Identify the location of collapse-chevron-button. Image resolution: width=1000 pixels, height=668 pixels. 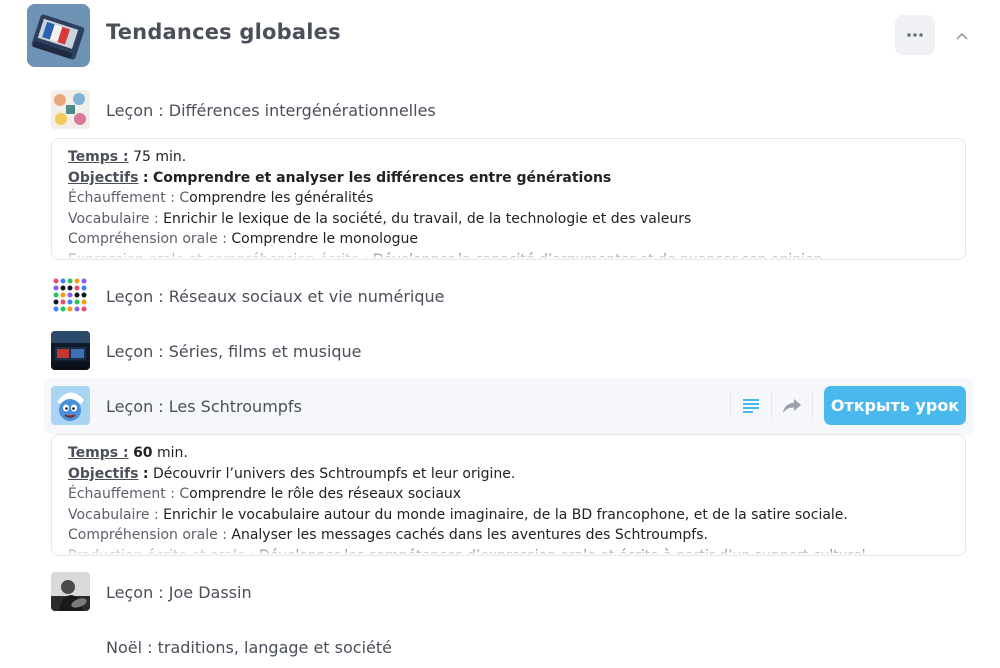
(962, 36).